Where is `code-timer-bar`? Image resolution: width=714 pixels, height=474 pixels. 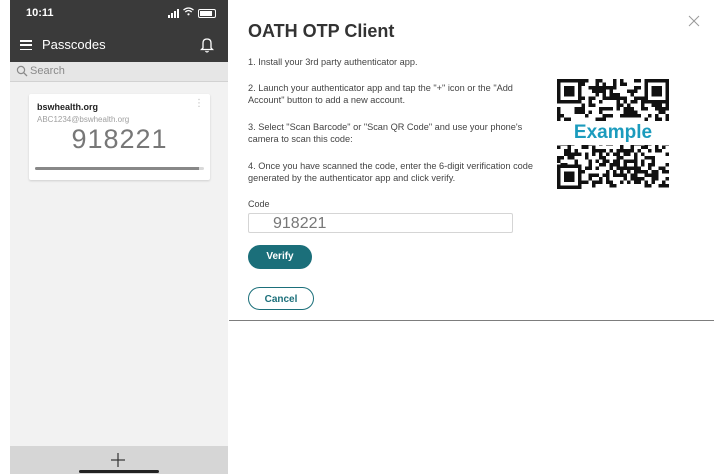
code-timer-bar is located at coordinates (119, 168).